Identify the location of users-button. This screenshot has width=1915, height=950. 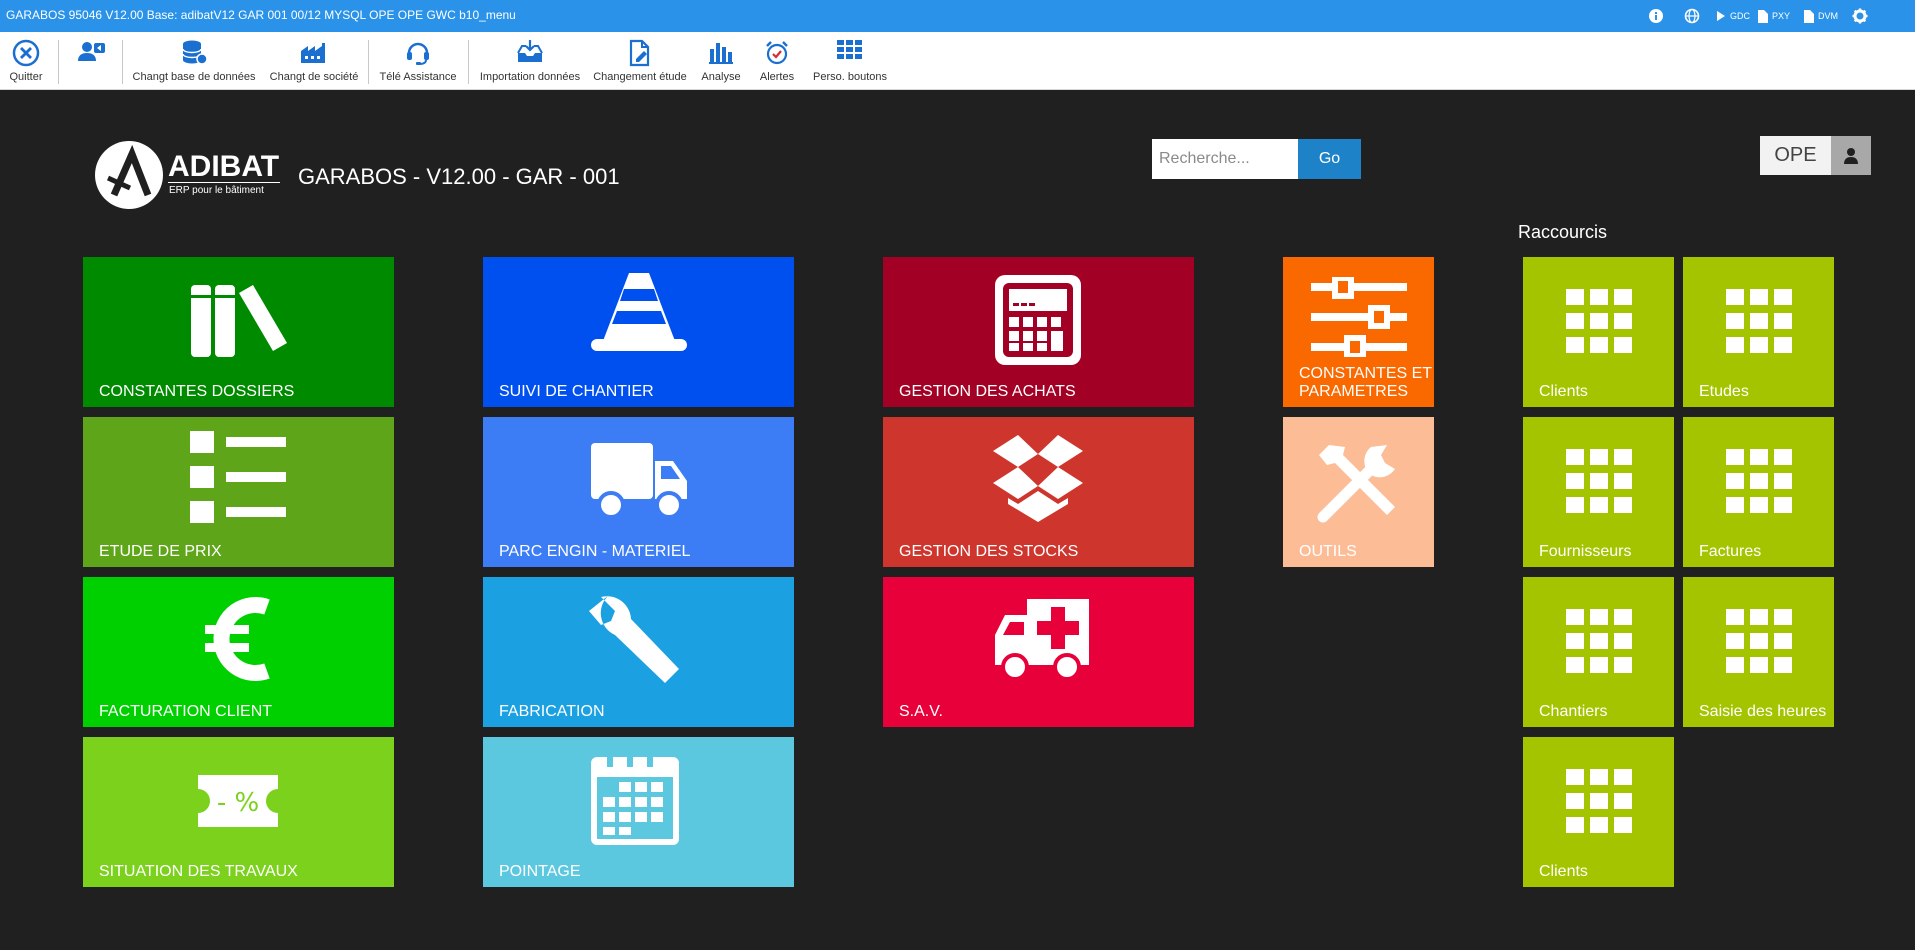
(92, 61).